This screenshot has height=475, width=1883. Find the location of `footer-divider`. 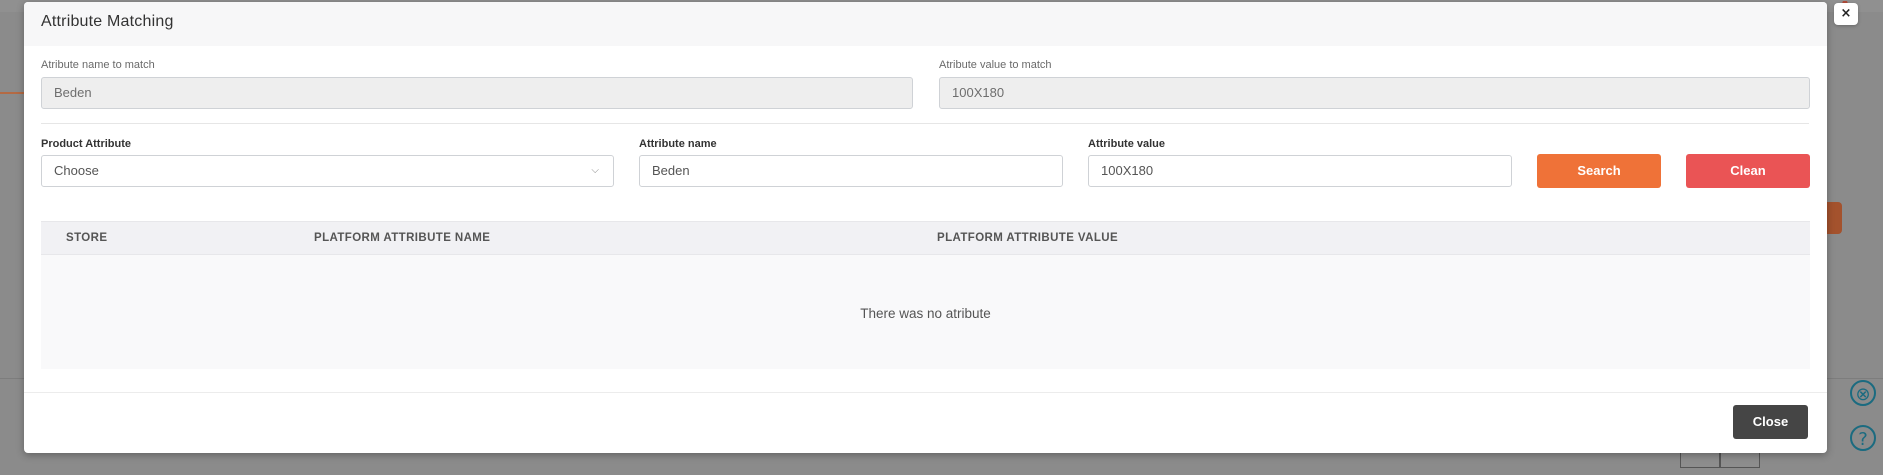

footer-divider is located at coordinates (925, 392).